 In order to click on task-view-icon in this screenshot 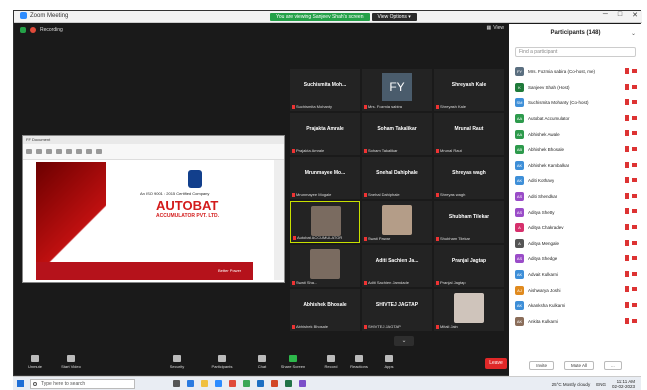, I will do `click(176, 383)`.